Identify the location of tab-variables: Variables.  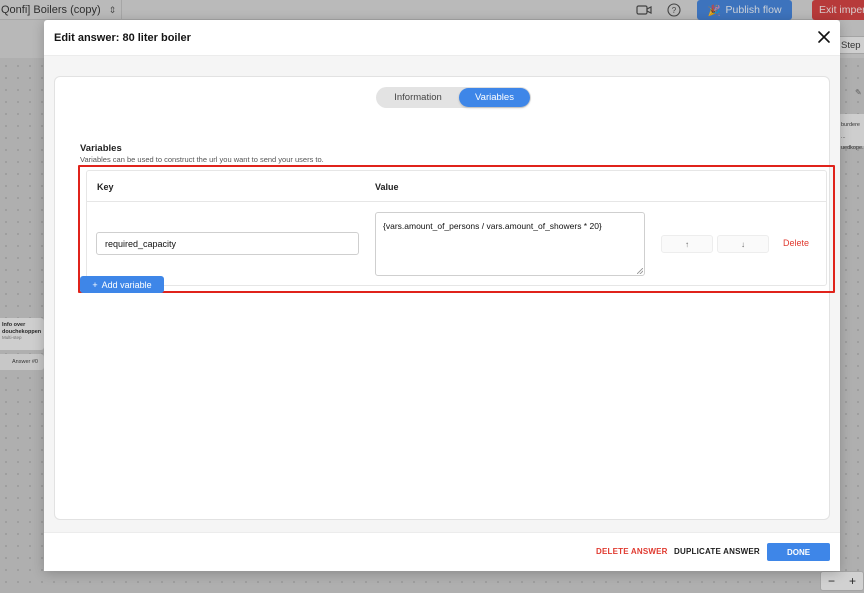
(494, 97).